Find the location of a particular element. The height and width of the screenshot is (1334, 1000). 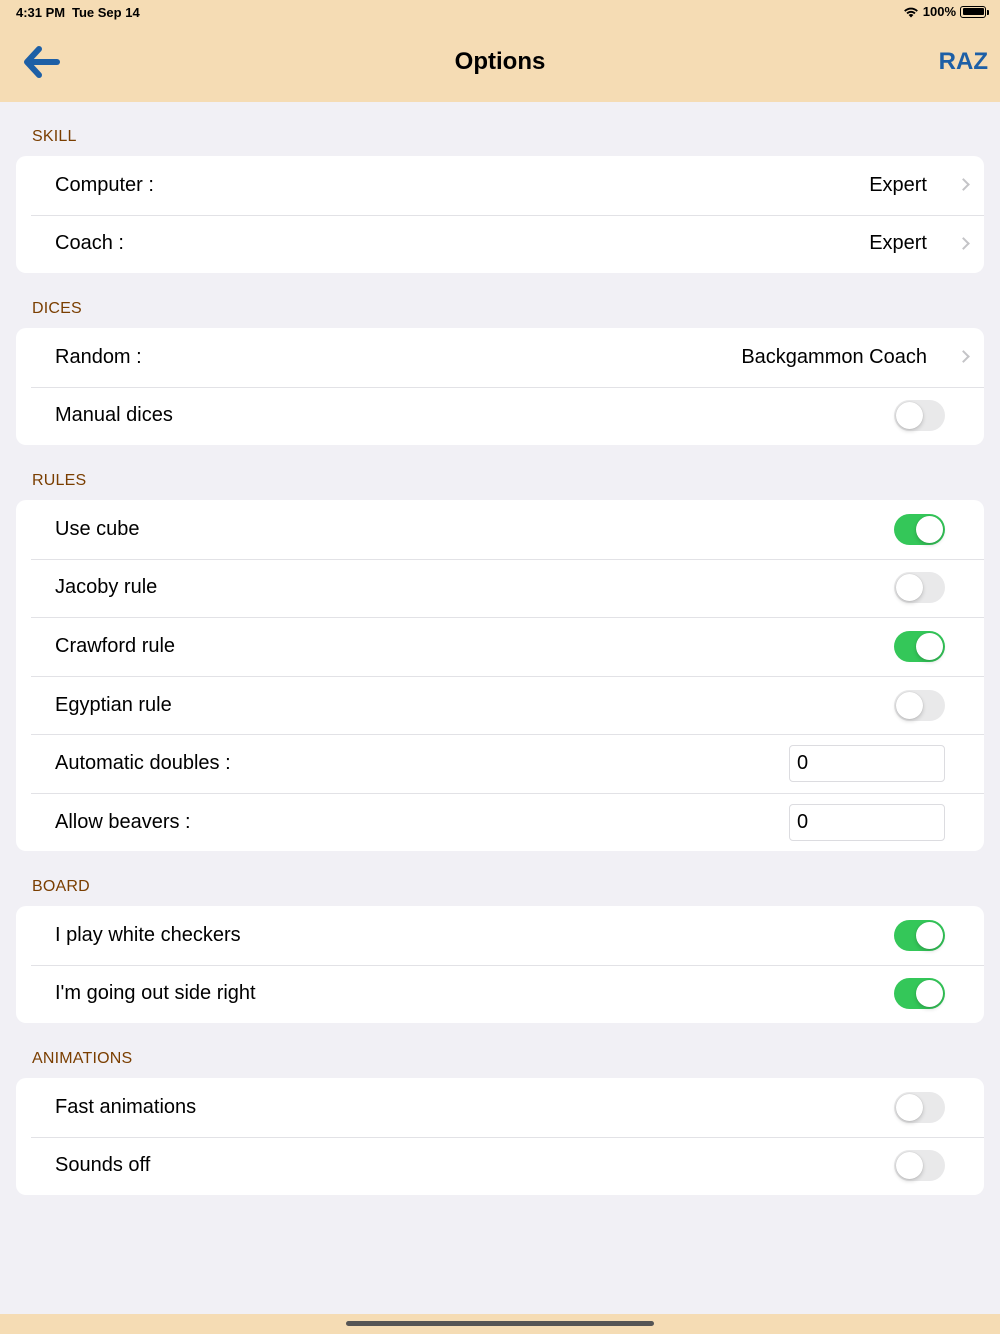

crawford-rule-label: Crawford rule is located at coordinates (115, 645).